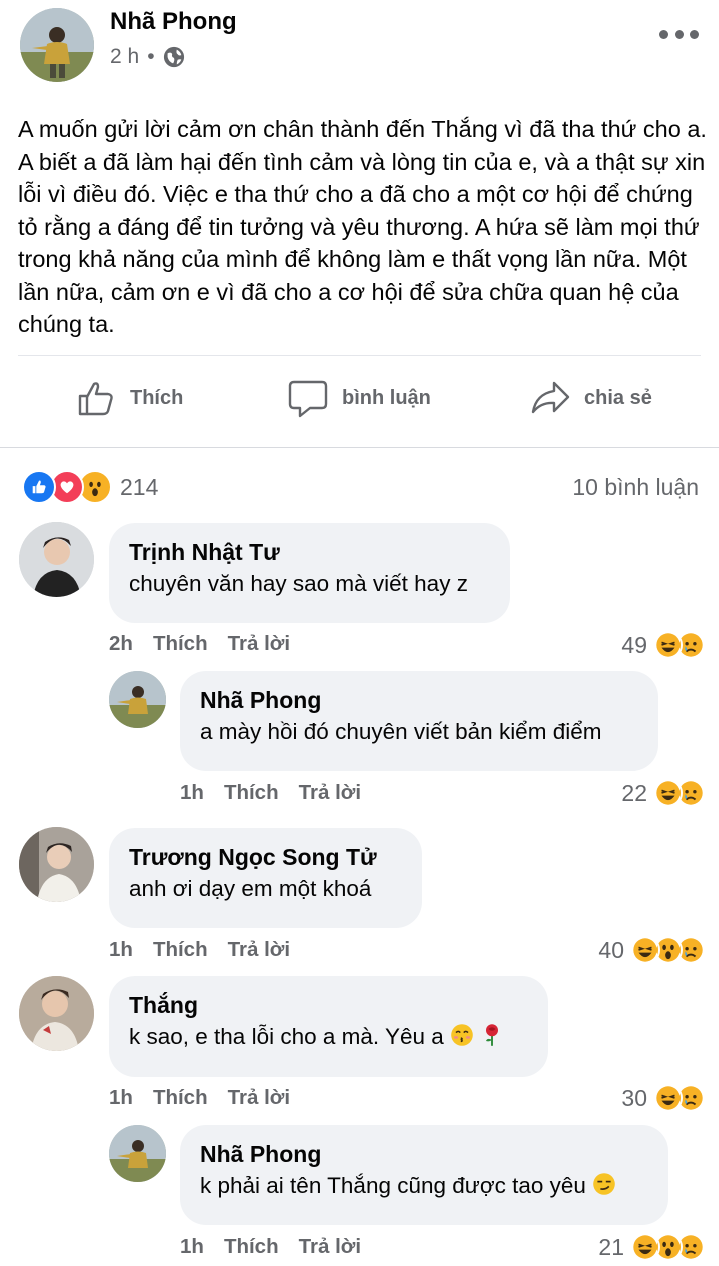 The width and height of the screenshot is (719, 1266). Describe the element at coordinates (462, 1035) in the screenshot. I see `kissing-face-emoji-icon` at that location.